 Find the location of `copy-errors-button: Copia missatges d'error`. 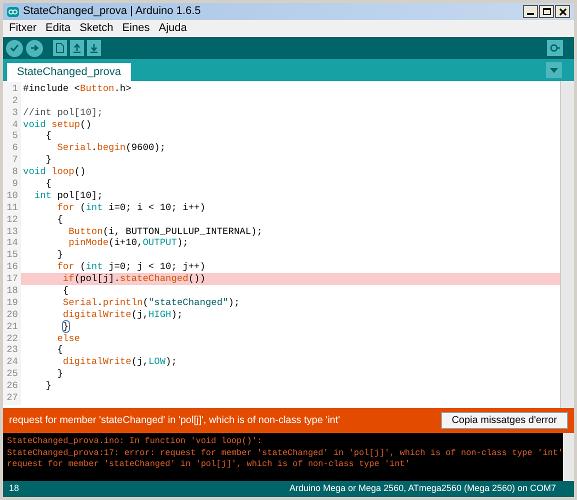

copy-errors-button: Copia missatges d'error is located at coordinates (504, 420).